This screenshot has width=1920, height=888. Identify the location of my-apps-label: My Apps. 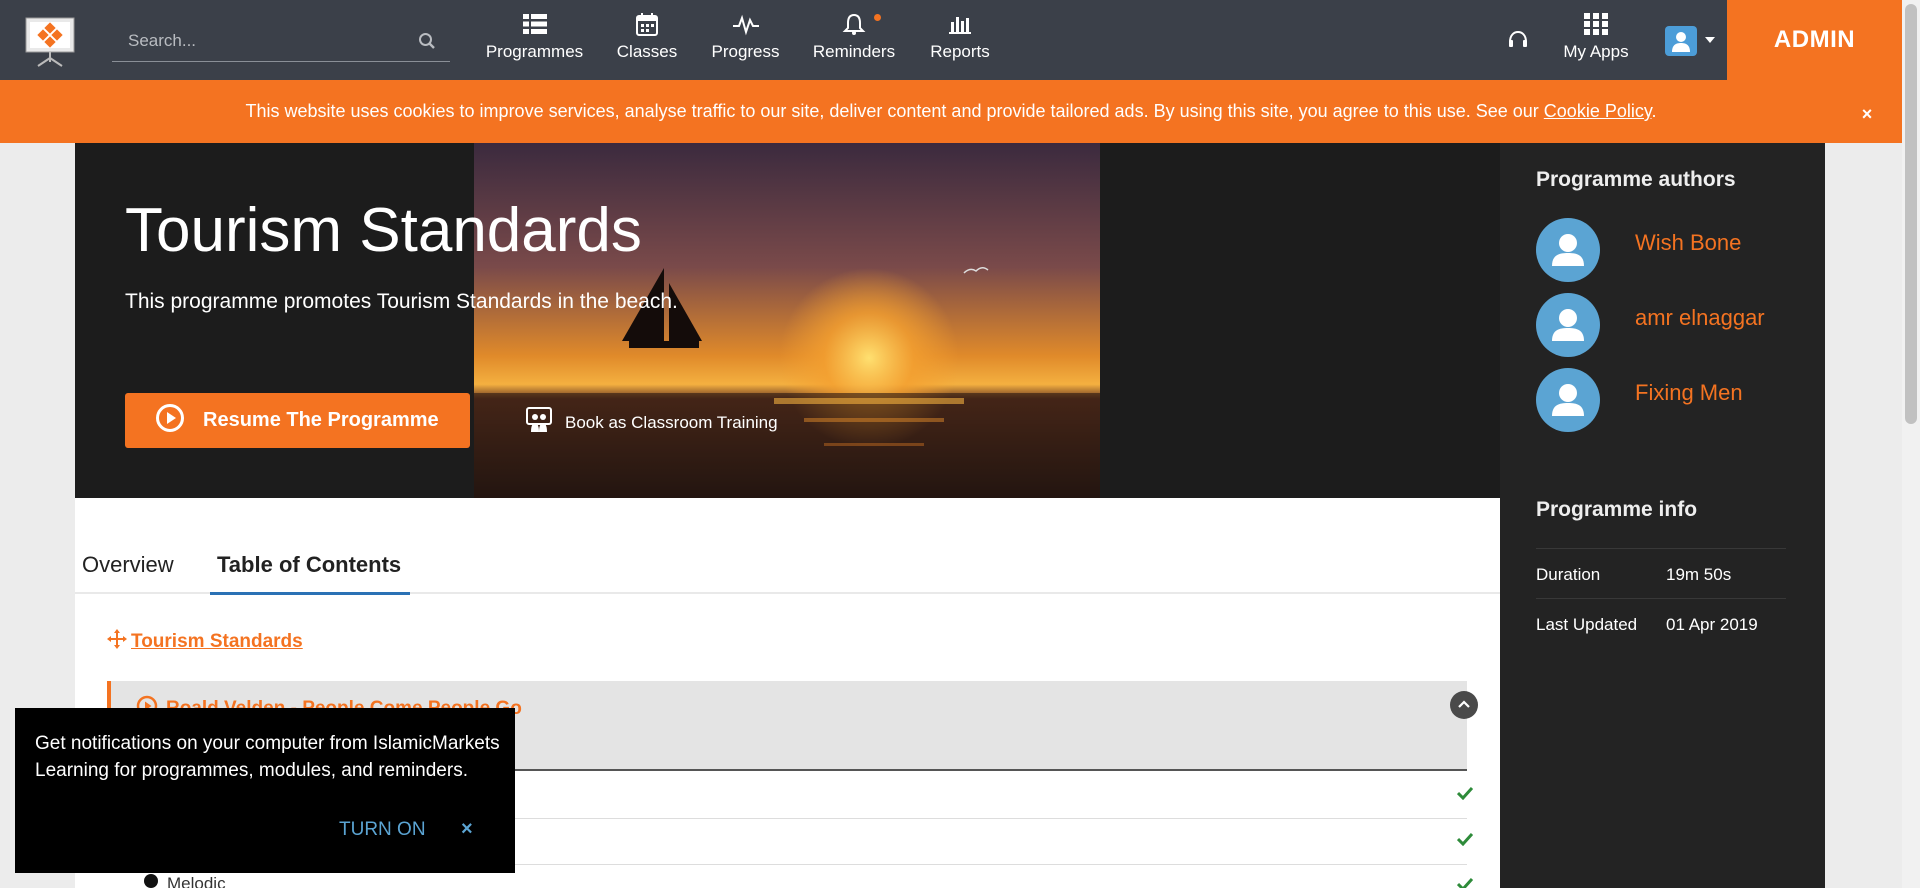
(1596, 51).